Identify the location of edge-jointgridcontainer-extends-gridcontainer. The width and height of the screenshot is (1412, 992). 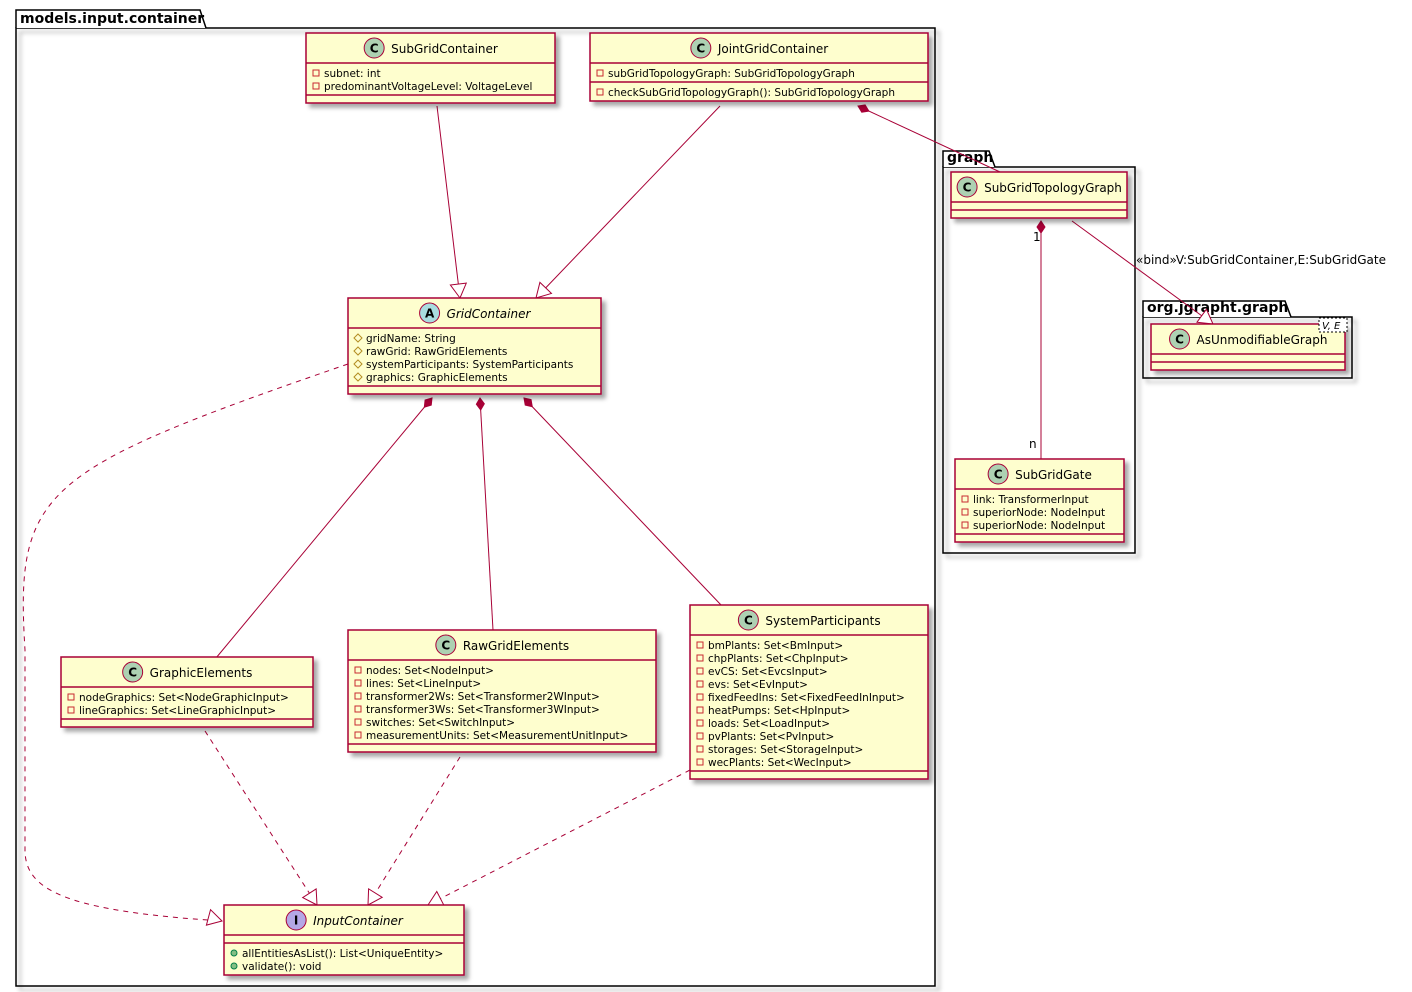
(628, 202).